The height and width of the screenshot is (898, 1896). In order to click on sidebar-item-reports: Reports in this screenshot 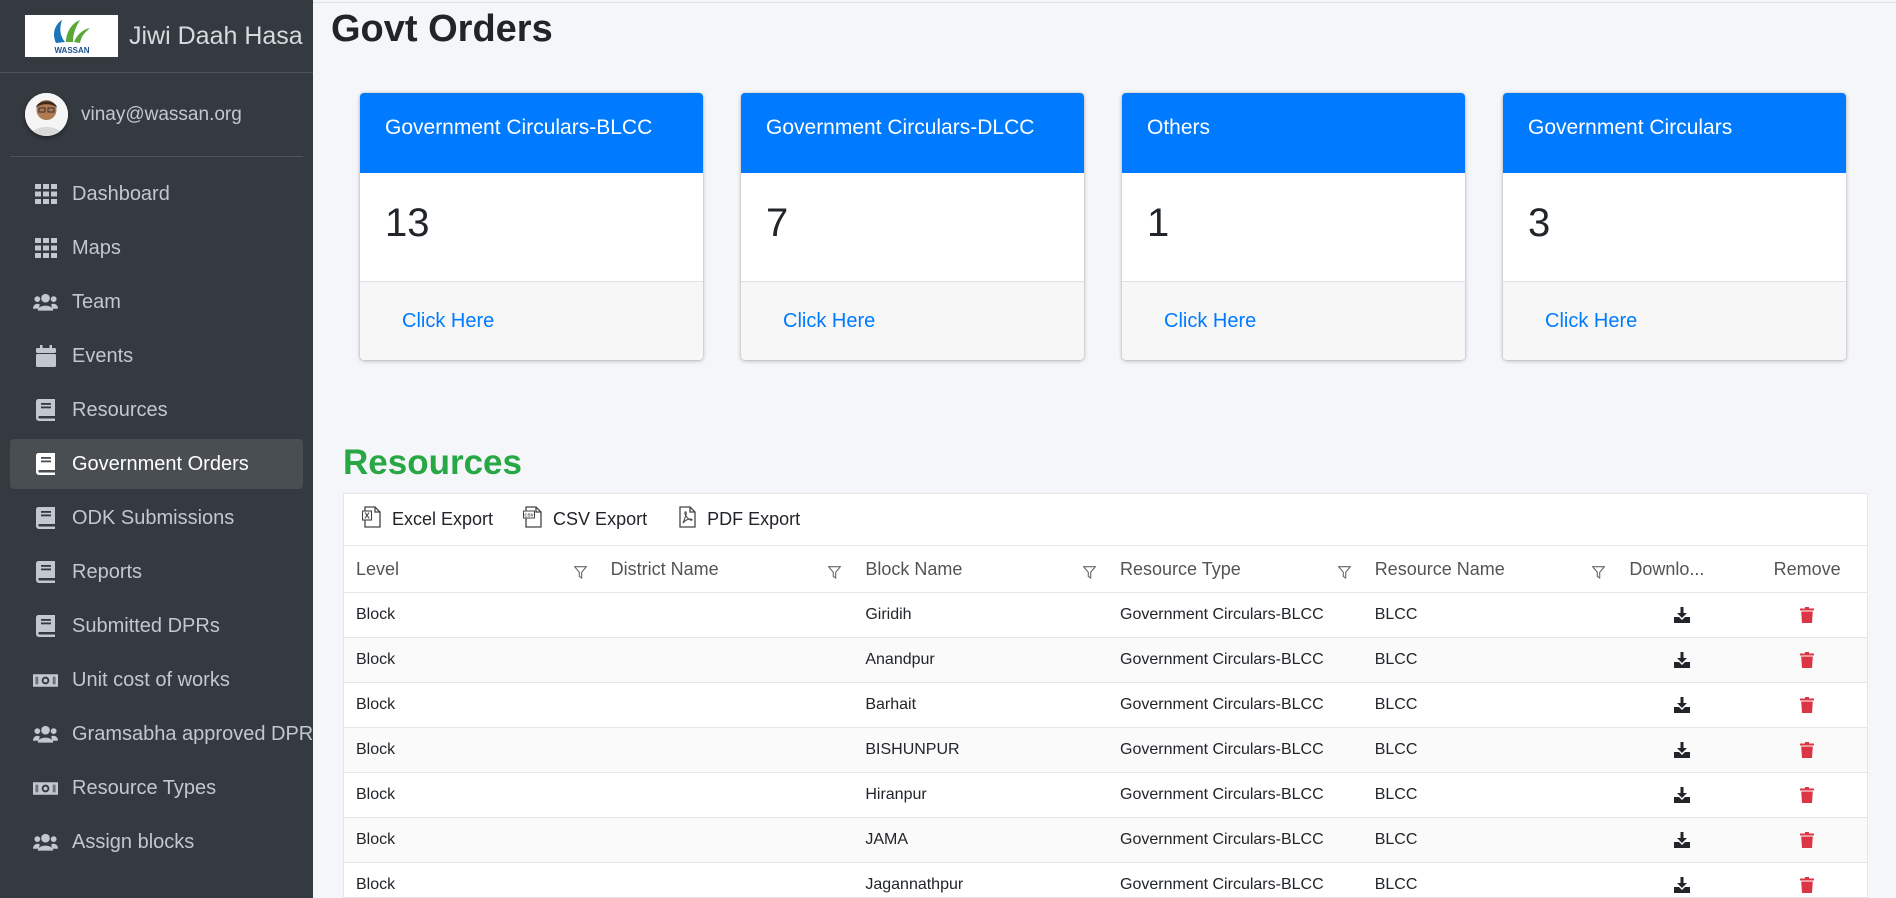, I will do `click(156, 572)`.